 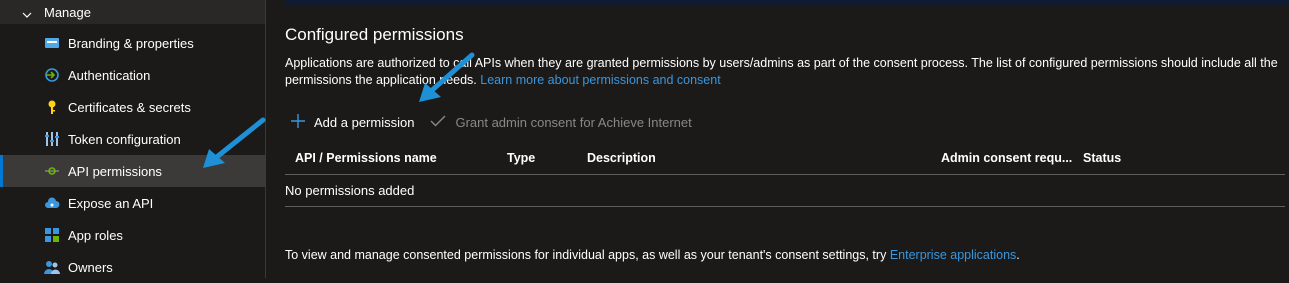 What do you see at coordinates (132, 267) in the screenshot?
I see `sidebar-item-owners: Owners` at bounding box center [132, 267].